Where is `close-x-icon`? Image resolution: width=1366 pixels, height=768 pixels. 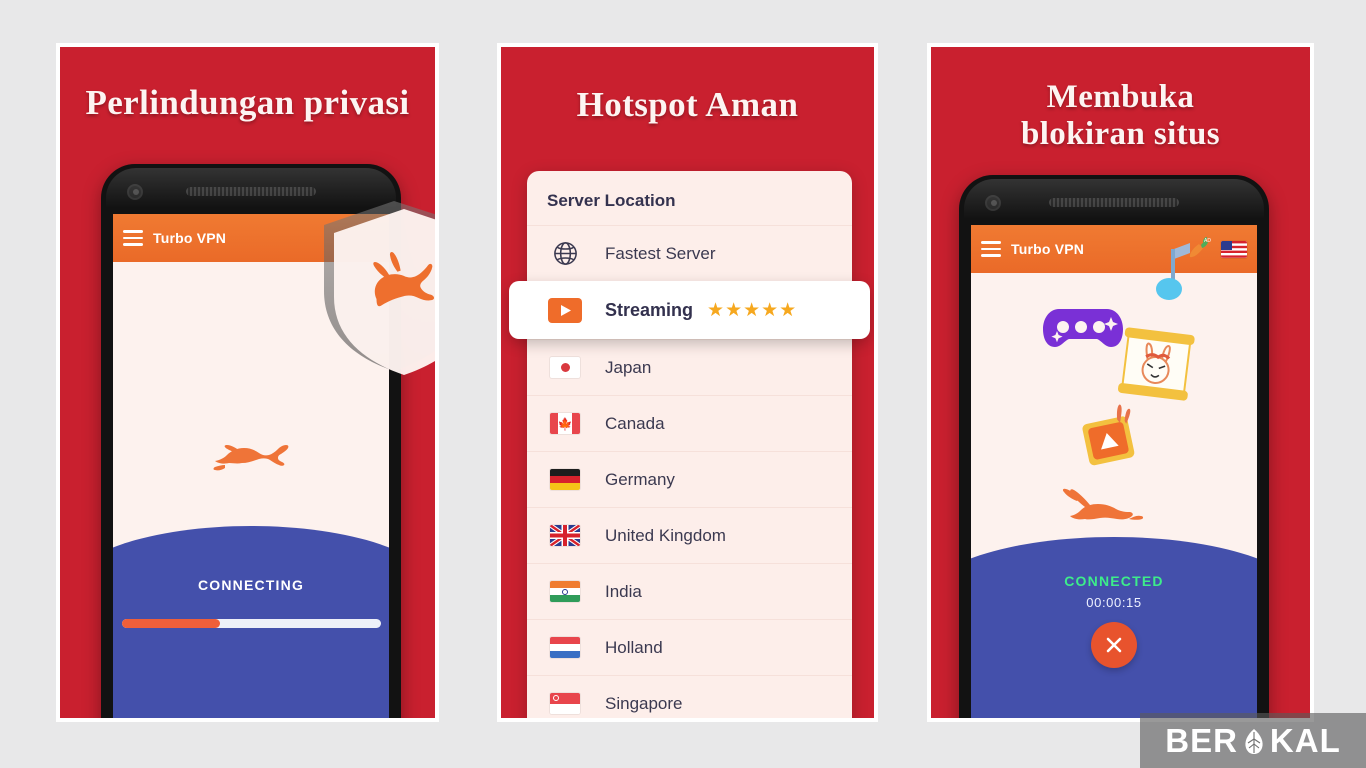 close-x-icon is located at coordinates (1114, 645).